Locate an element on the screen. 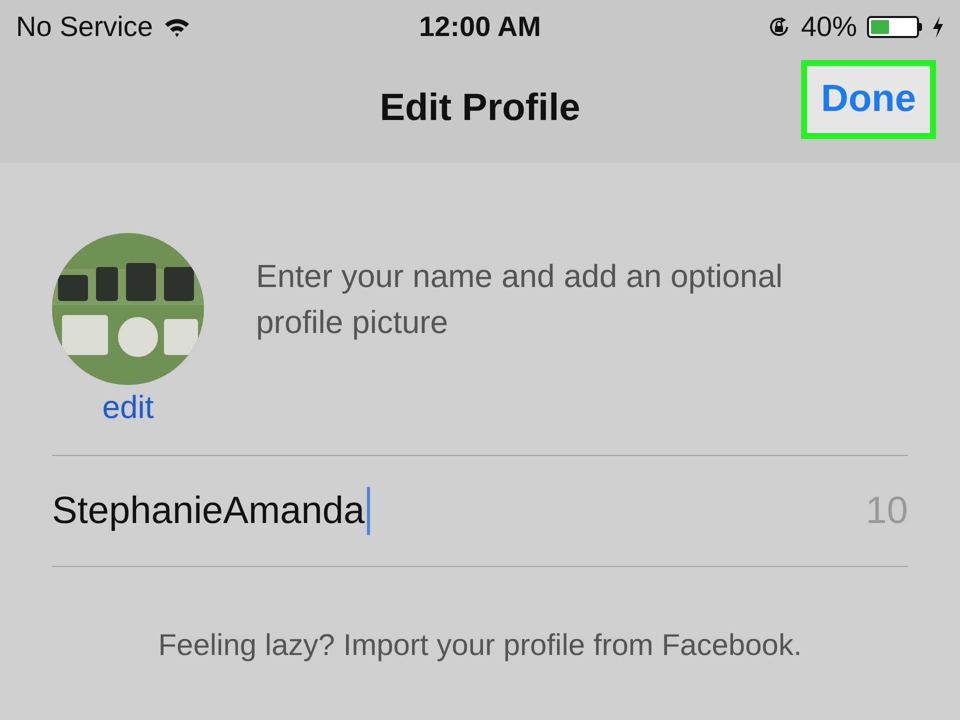 The width and height of the screenshot is (960, 720). wifi-icon is located at coordinates (176, 27).